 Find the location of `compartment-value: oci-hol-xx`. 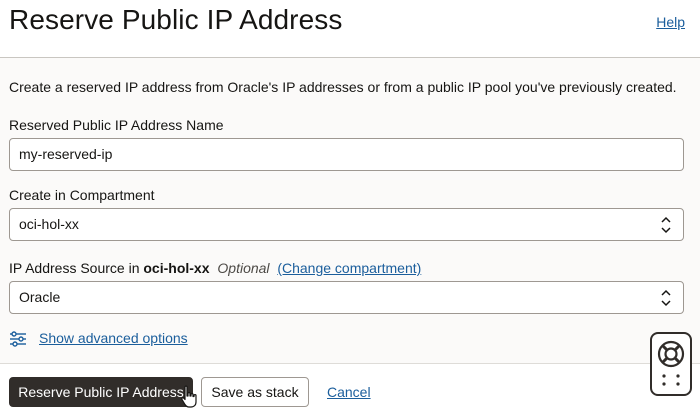

compartment-value: oci-hol-xx is located at coordinates (49, 224).